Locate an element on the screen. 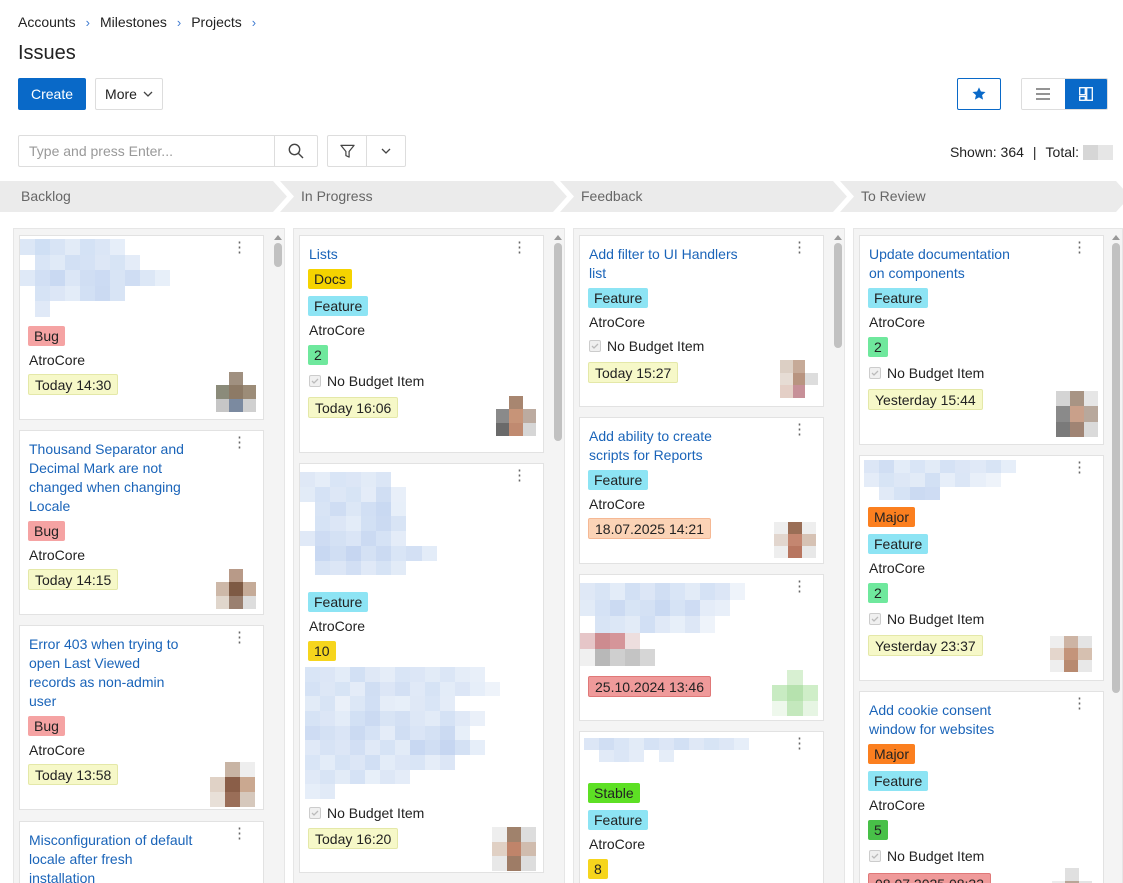  kanban-view-button is located at coordinates (1085, 94).